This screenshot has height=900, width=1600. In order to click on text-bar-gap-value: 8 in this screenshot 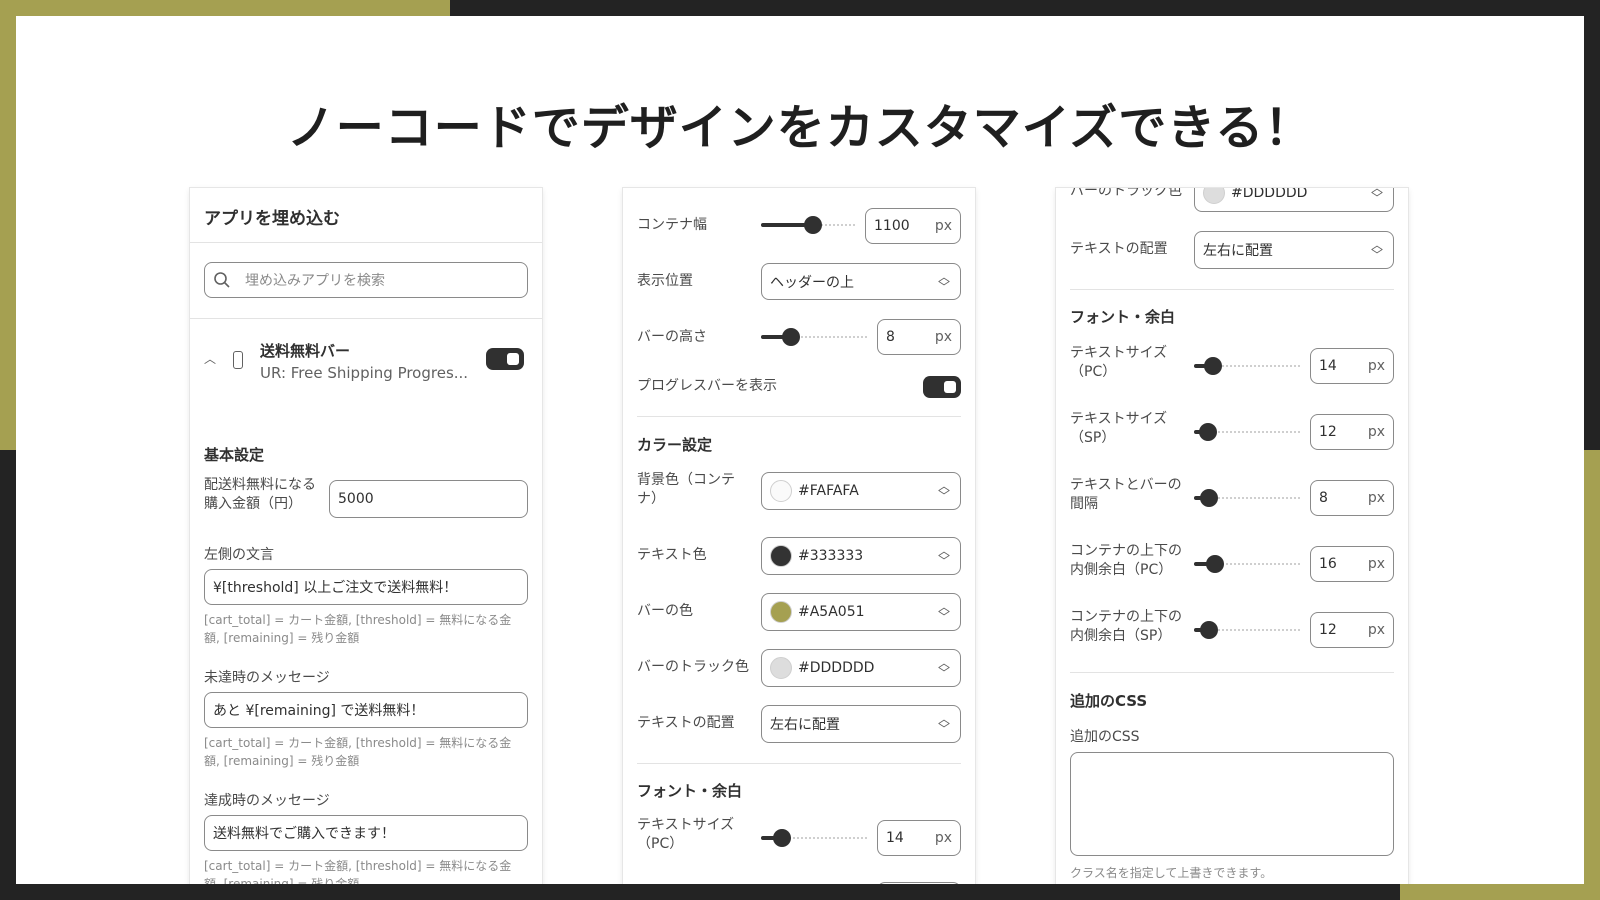, I will do `click(1323, 498)`.